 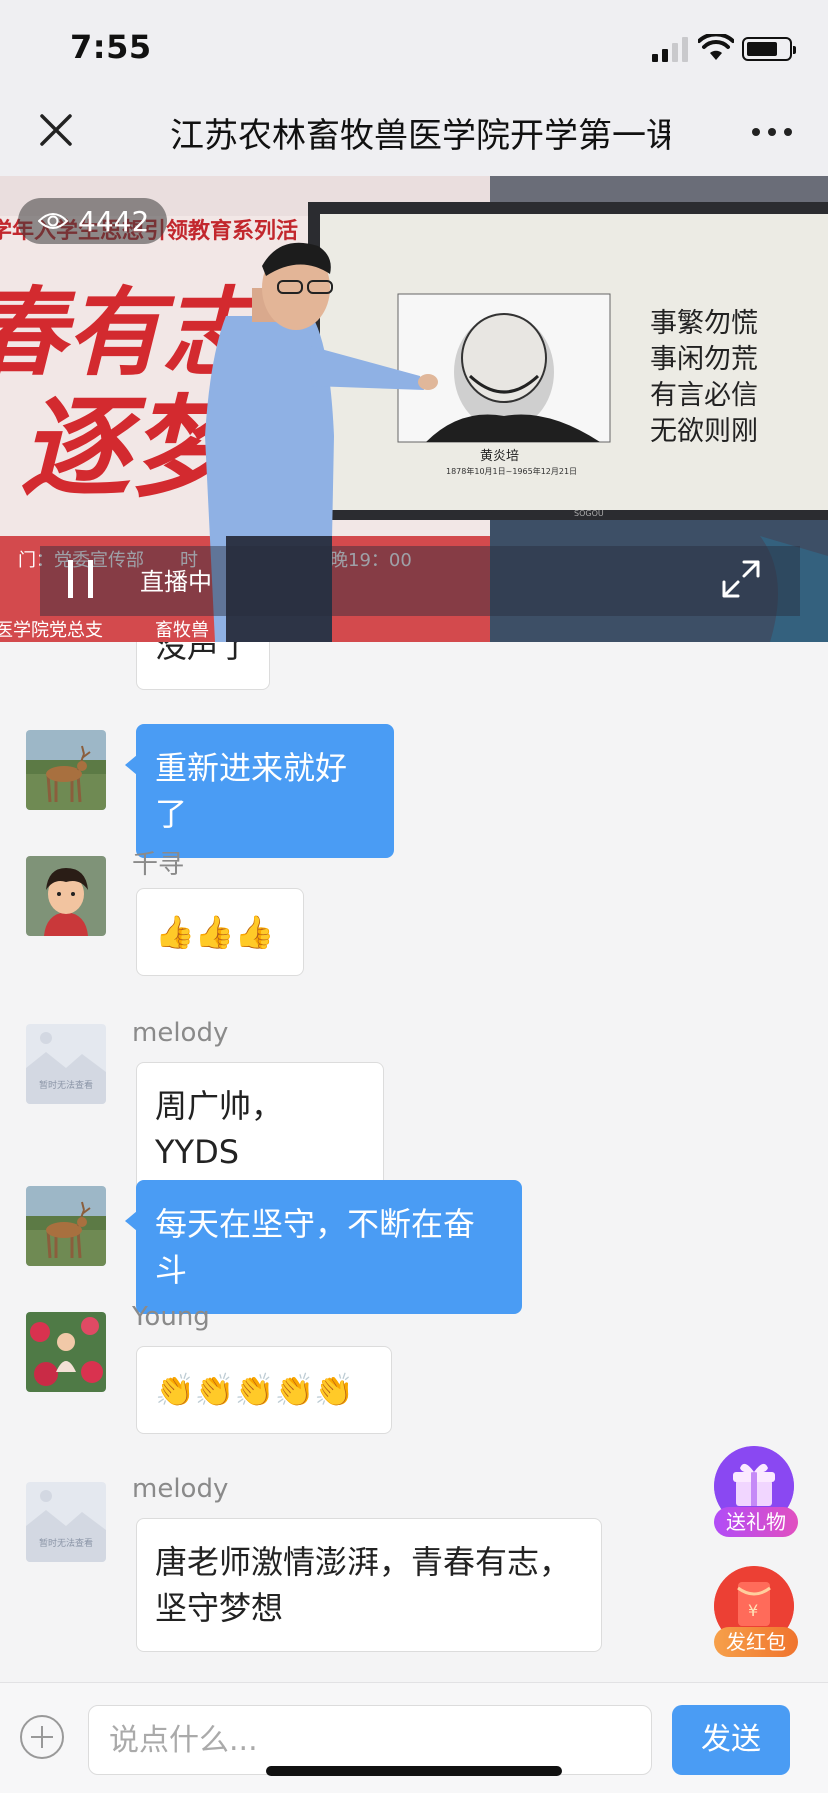 I want to click on message-input, so click(x=370, y=1740).